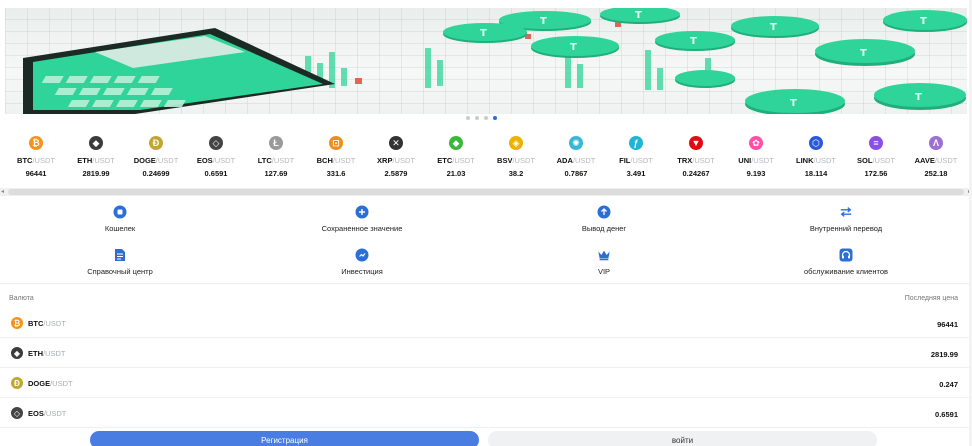 The image size is (972, 446). What do you see at coordinates (516, 173) in the screenshot?
I see `ticker-price: 38.2` at bounding box center [516, 173].